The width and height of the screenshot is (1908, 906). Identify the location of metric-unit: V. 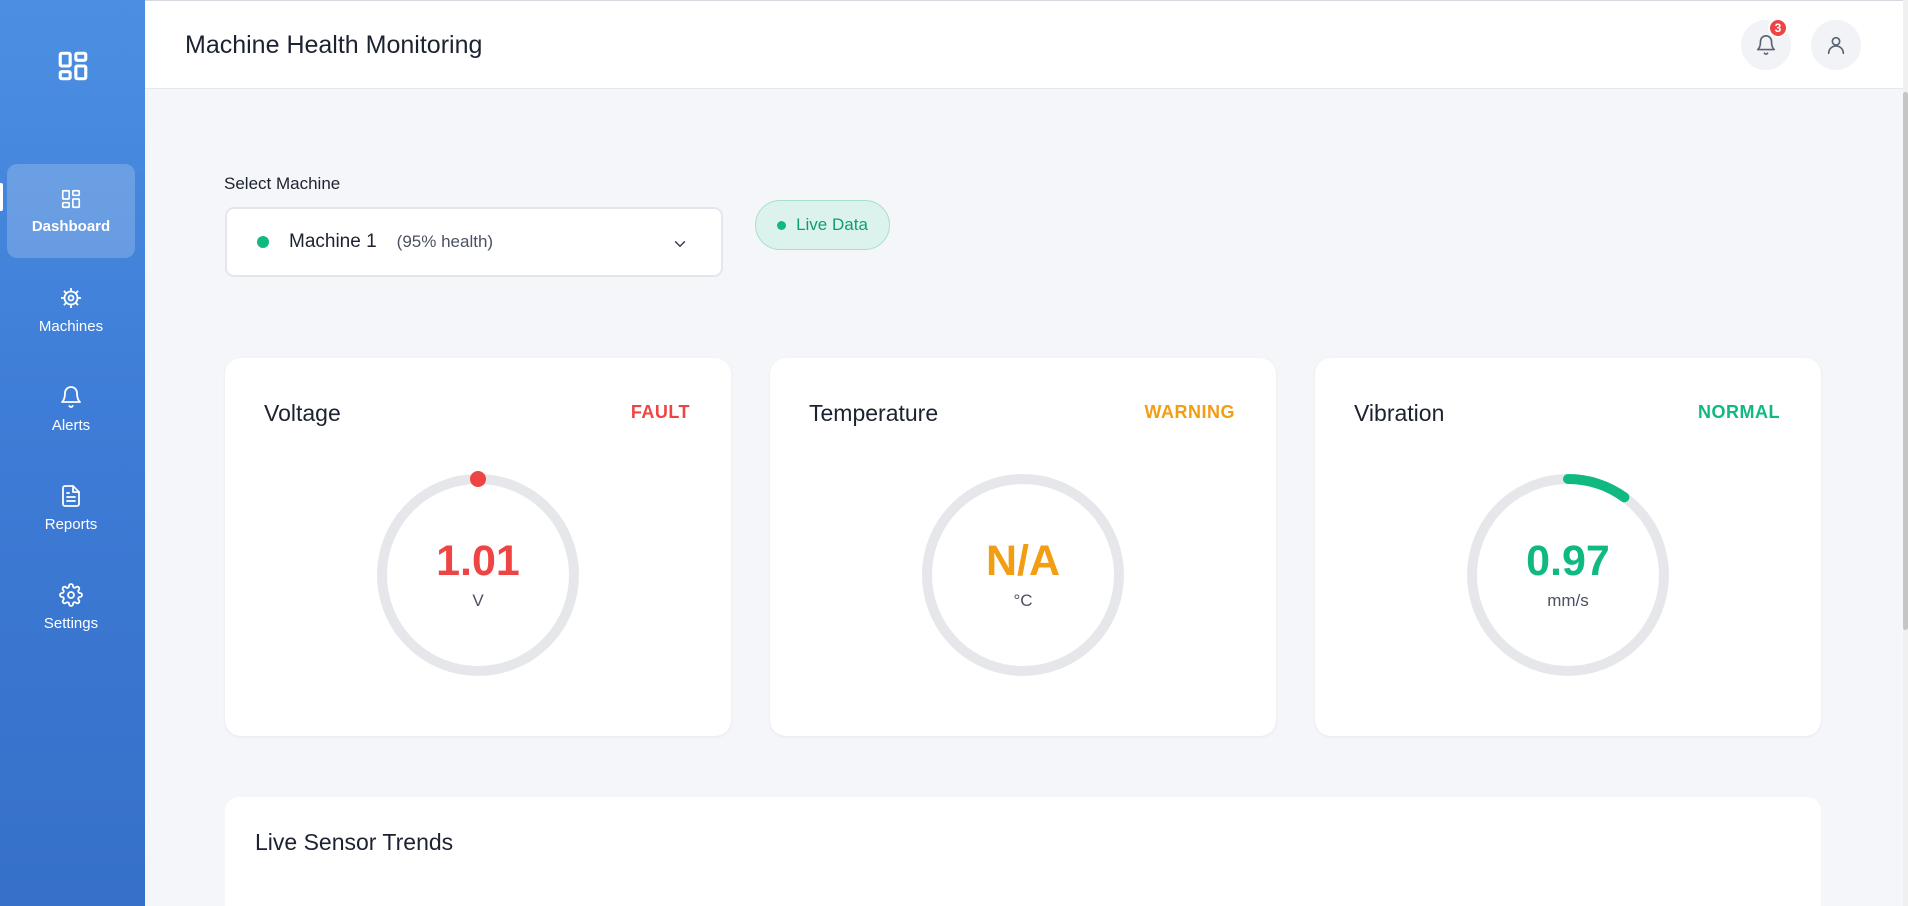
(478, 600).